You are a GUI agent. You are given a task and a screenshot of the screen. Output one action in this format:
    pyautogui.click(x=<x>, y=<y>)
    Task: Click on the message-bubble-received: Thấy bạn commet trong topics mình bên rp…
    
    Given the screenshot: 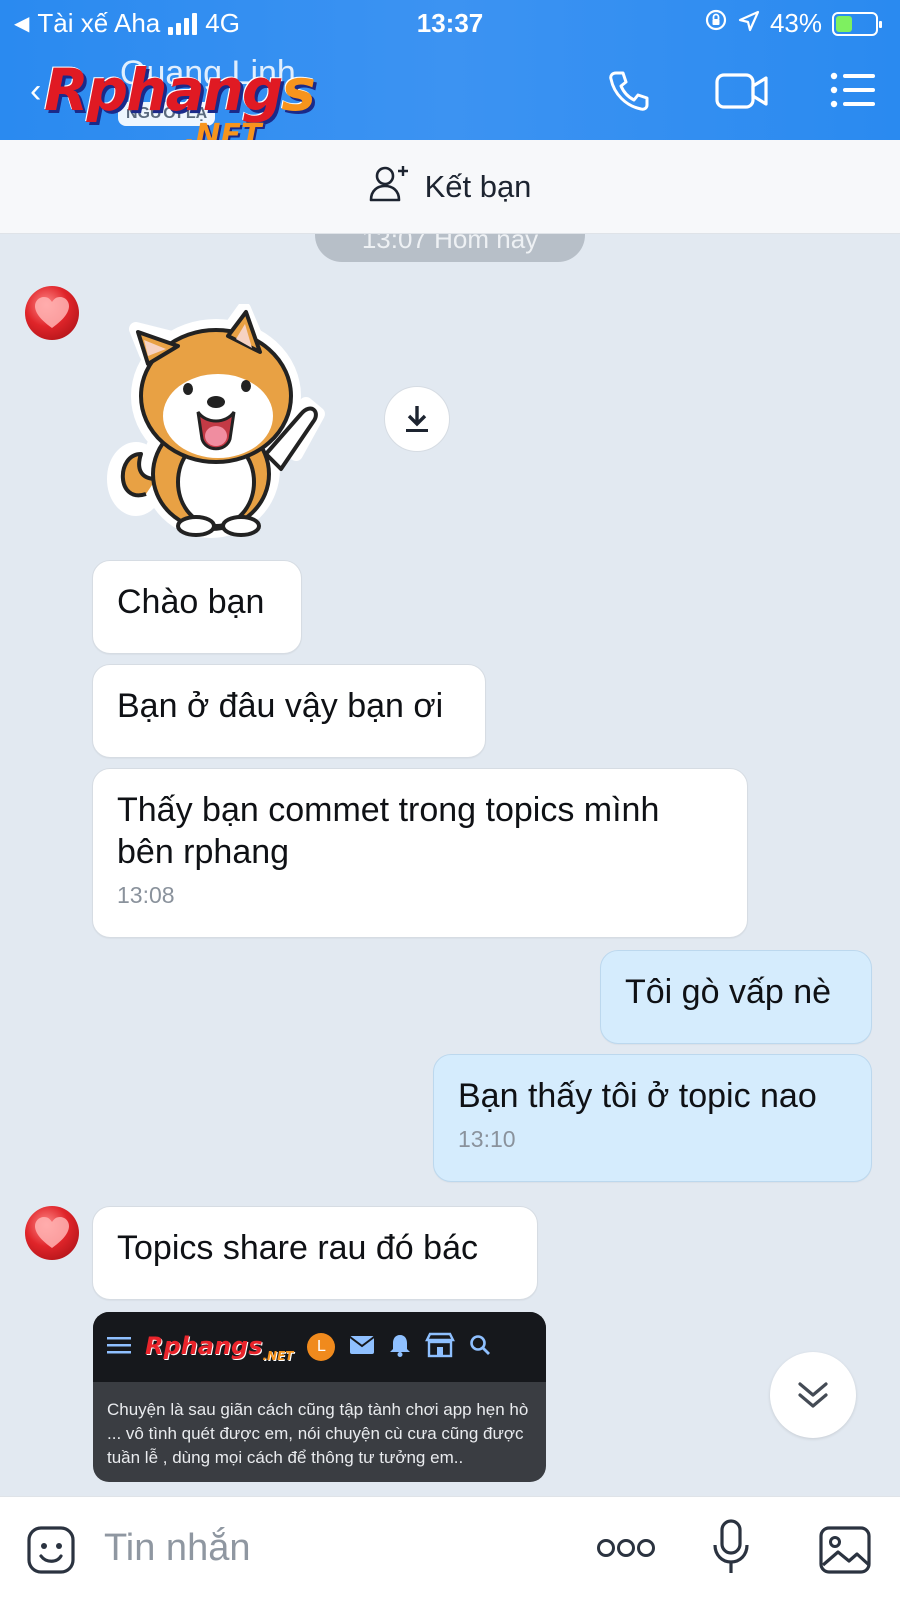 What is the action you would take?
    pyautogui.click(x=420, y=853)
    